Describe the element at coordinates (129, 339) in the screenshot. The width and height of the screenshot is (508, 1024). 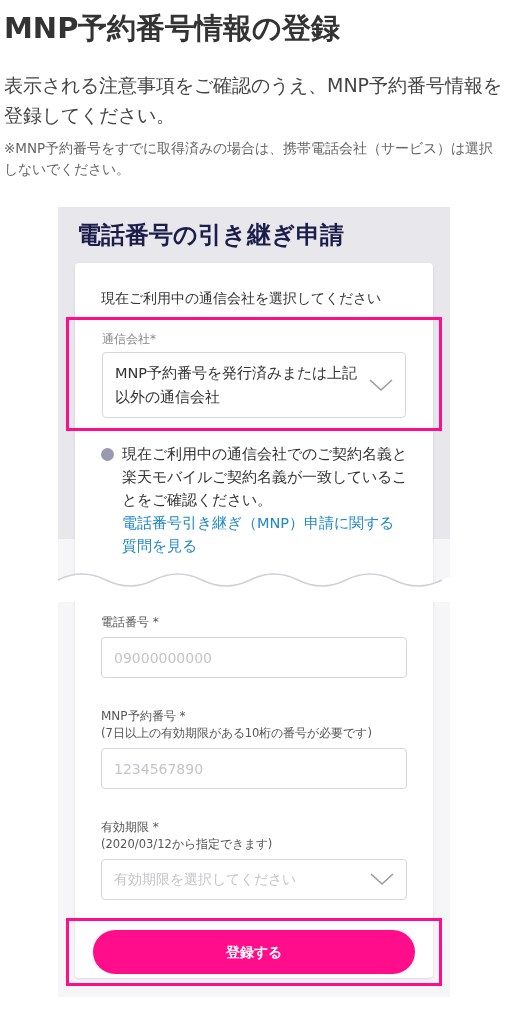
I see `field-label: 通信会社*` at that location.